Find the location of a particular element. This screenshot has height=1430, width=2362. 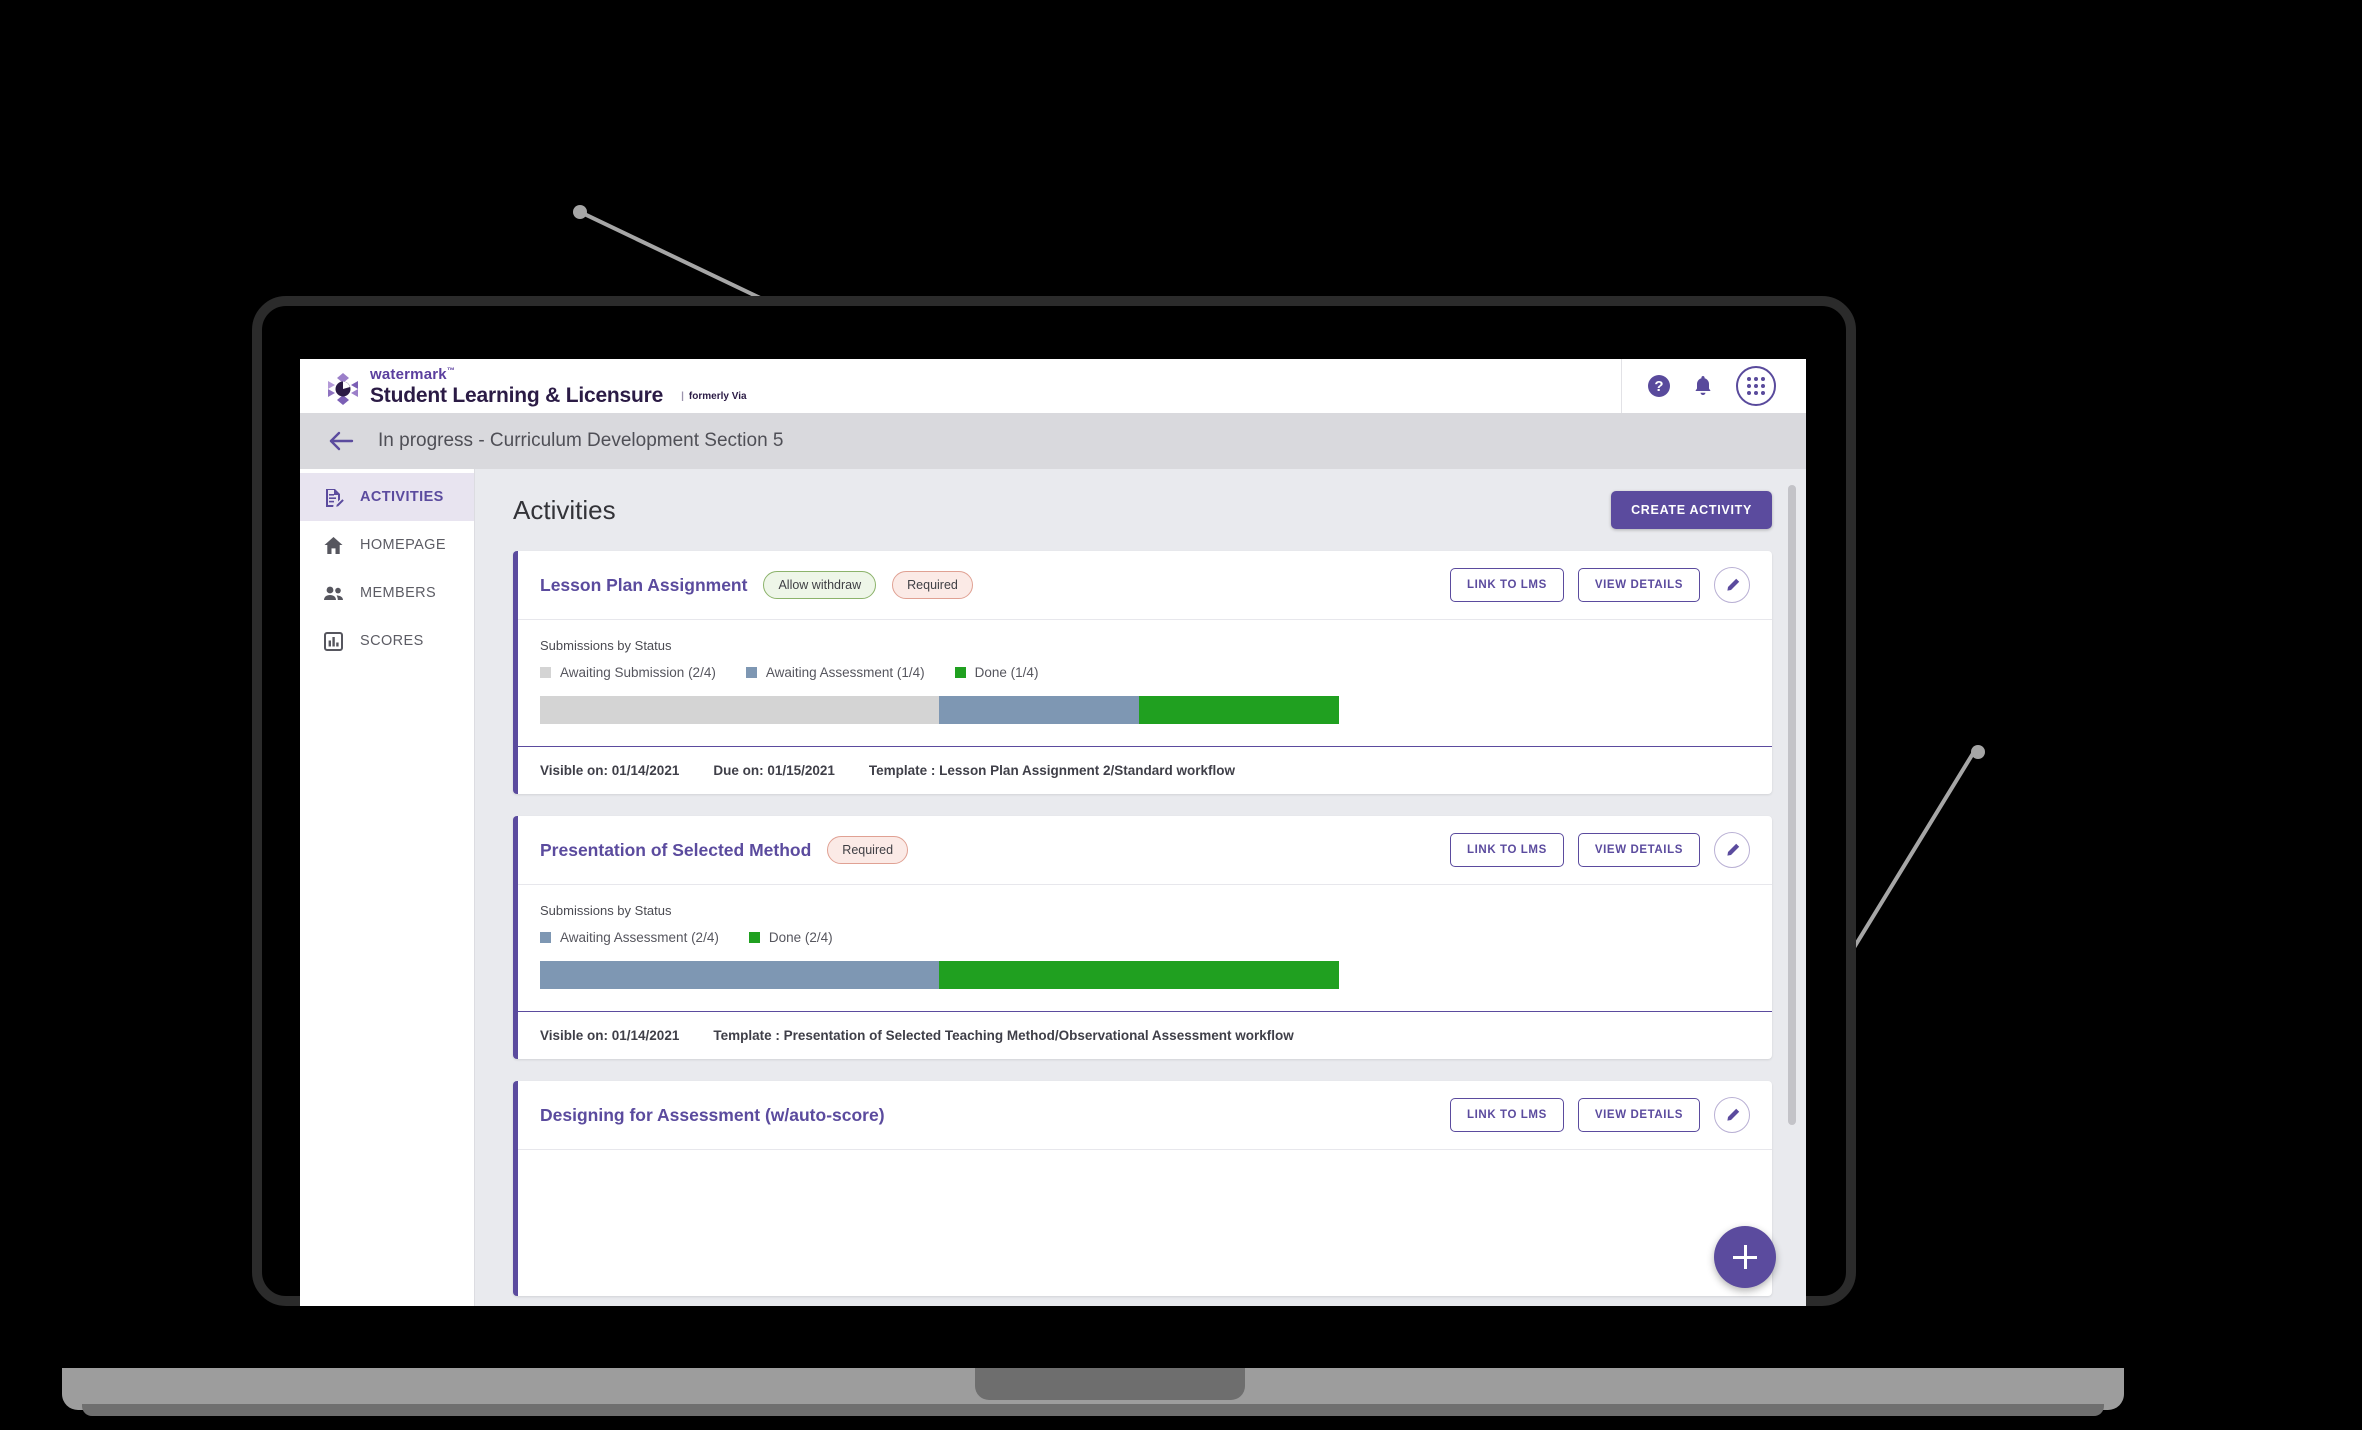

legend-item: Done (1/4) is located at coordinates (996, 672).